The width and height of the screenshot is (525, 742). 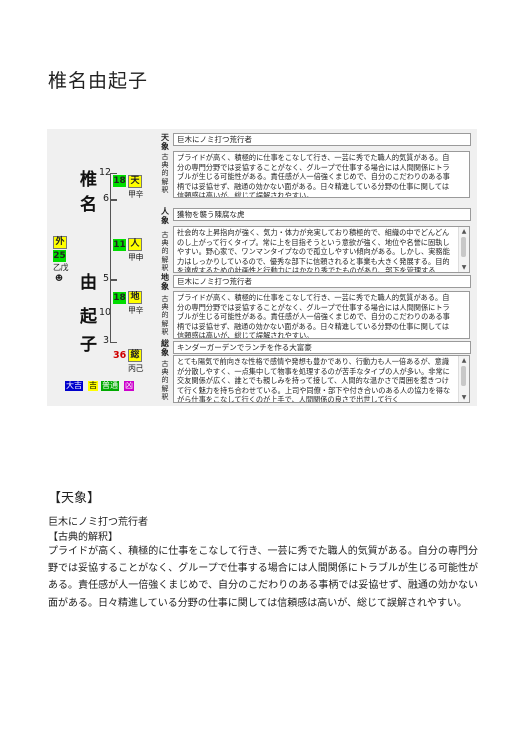 What do you see at coordinates (165, 216) in the screenshot?
I see `section-2-label: 人象` at bounding box center [165, 216].